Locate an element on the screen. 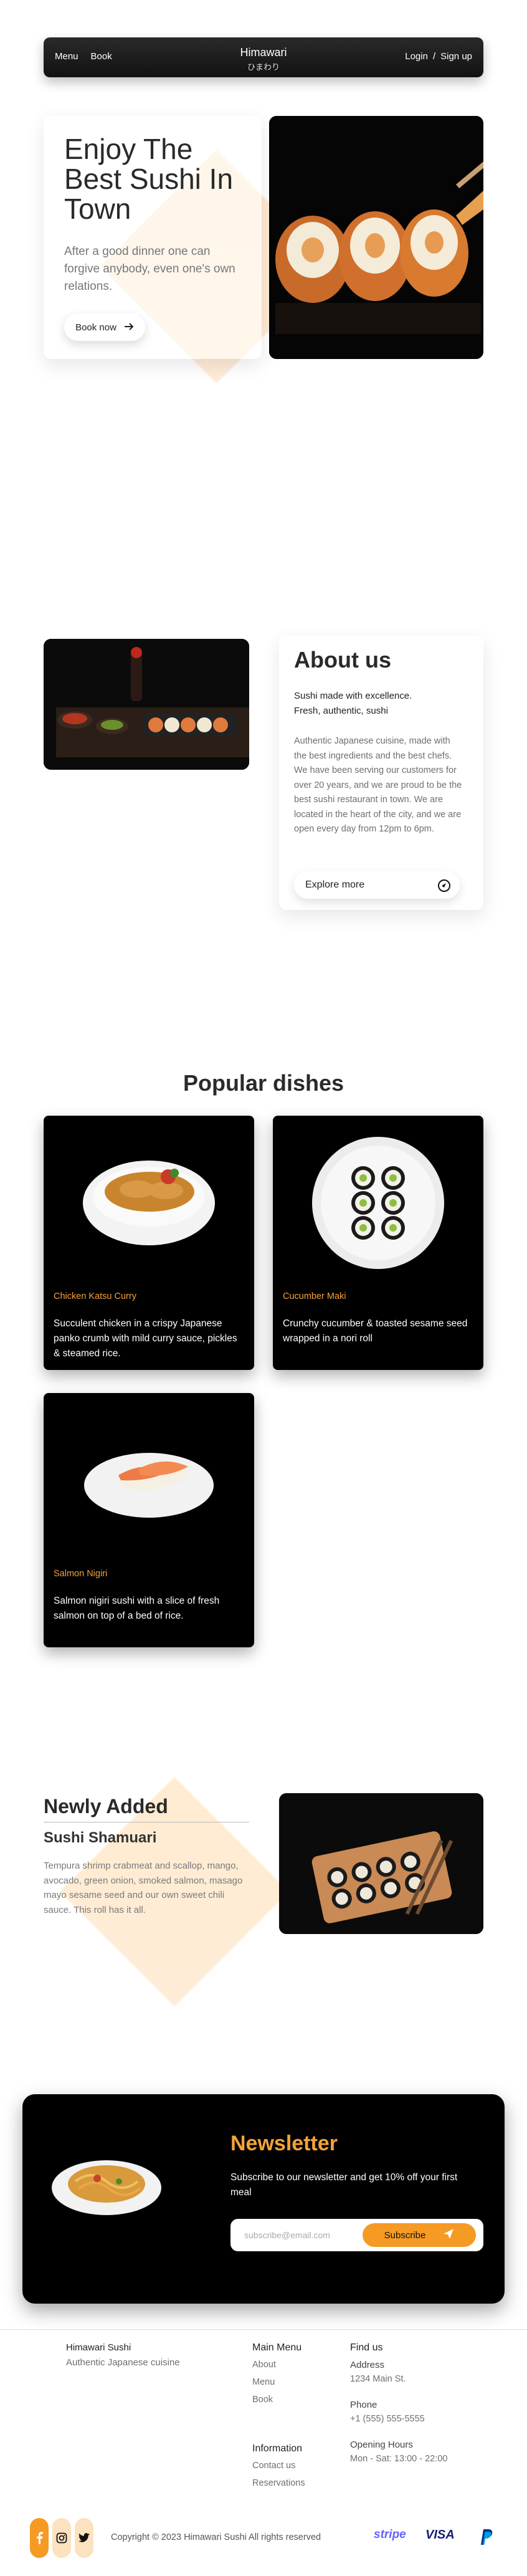 This screenshot has width=527, height=2576. login-link: Login is located at coordinates (416, 57).